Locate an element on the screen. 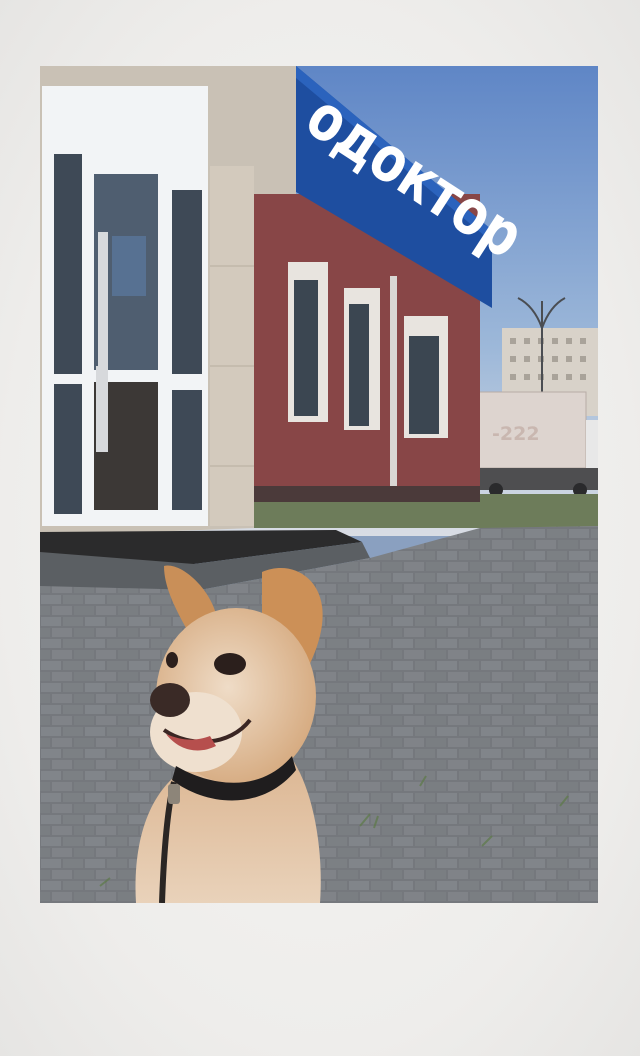  truck-phone-text: -222 is located at coordinates (516, 434).